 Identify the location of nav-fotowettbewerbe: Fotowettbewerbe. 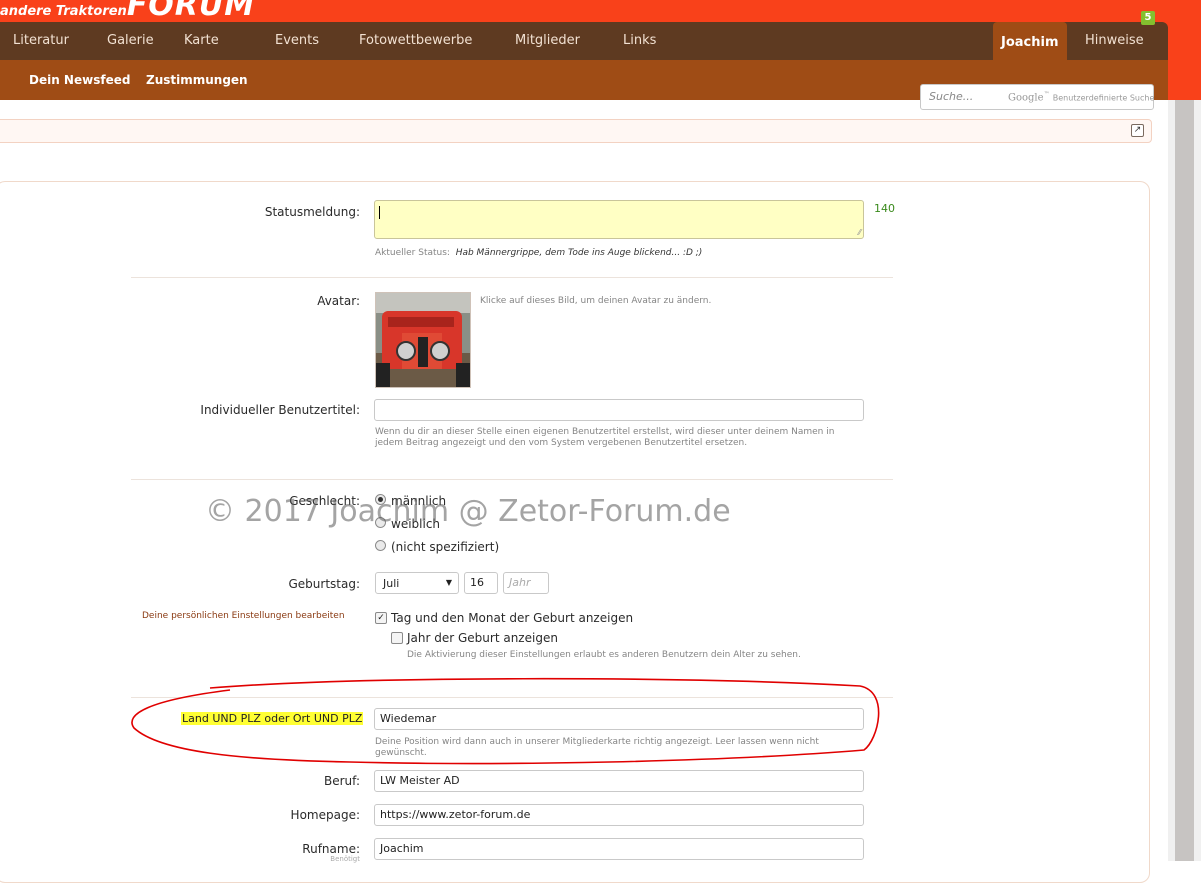
(415, 40).